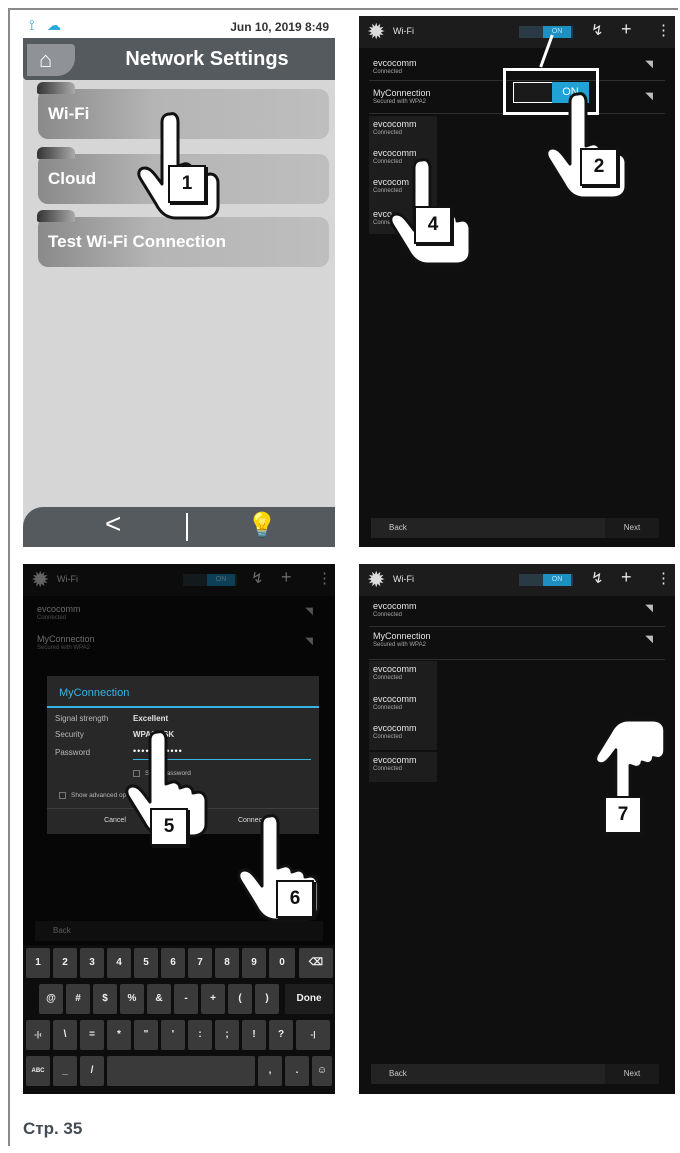 This screenshot has height=1153, width=680. What do you see at coordinates (282, 963) in the screenshot?
I see `key: 0` at bounding box center [282, 963].